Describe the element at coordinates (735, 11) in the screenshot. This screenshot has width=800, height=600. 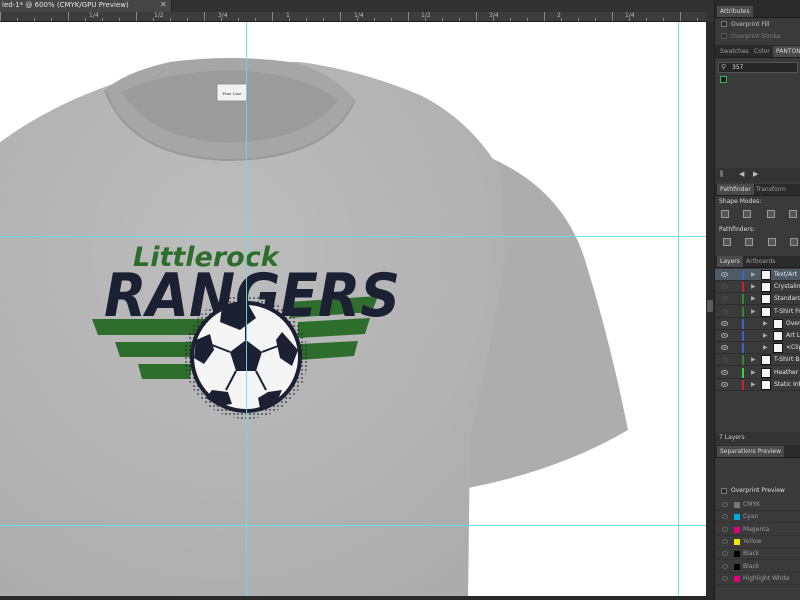
I see `tab-attributes: Attributes` at that location.